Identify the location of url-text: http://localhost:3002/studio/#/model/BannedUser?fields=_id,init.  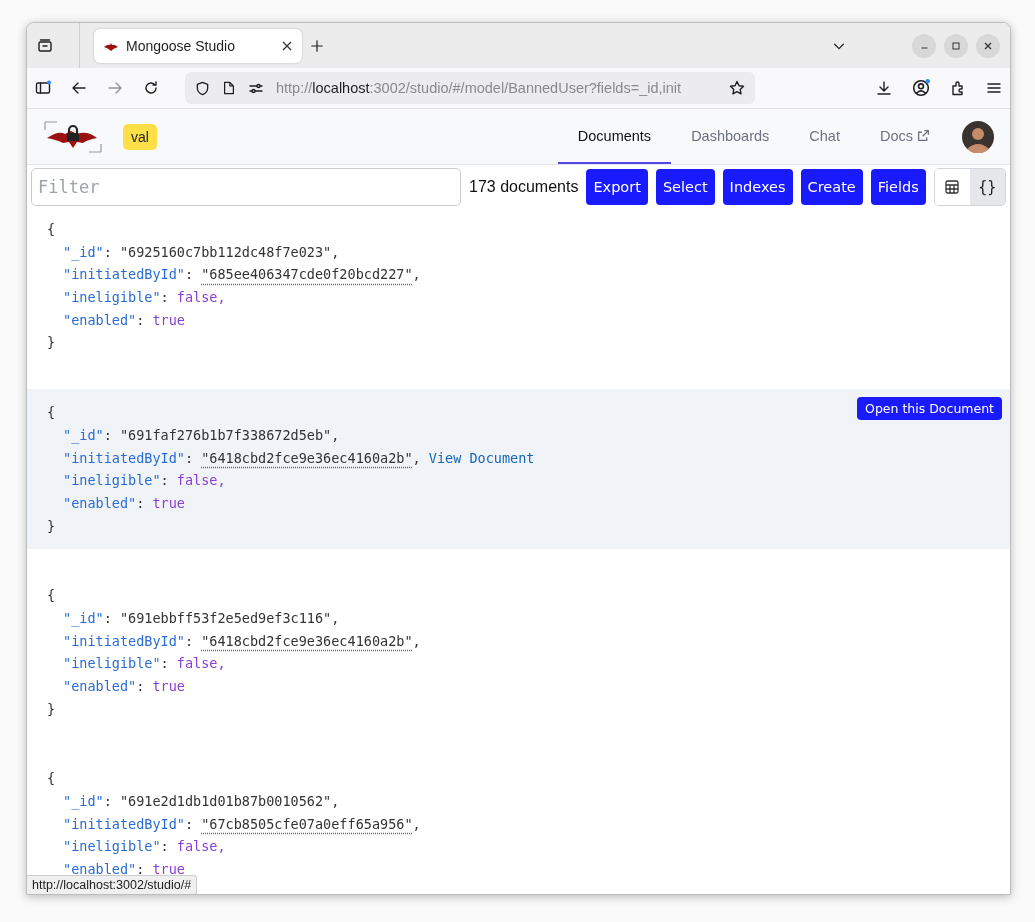
(479, 88).